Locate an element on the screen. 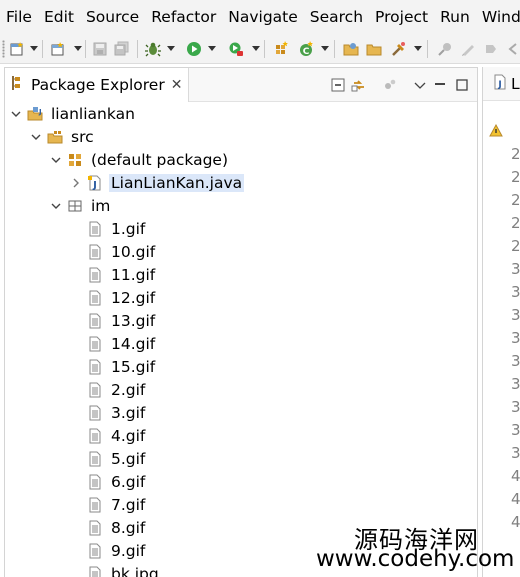  tree-node-file: 7.gif is located at coordinates (108, 504).